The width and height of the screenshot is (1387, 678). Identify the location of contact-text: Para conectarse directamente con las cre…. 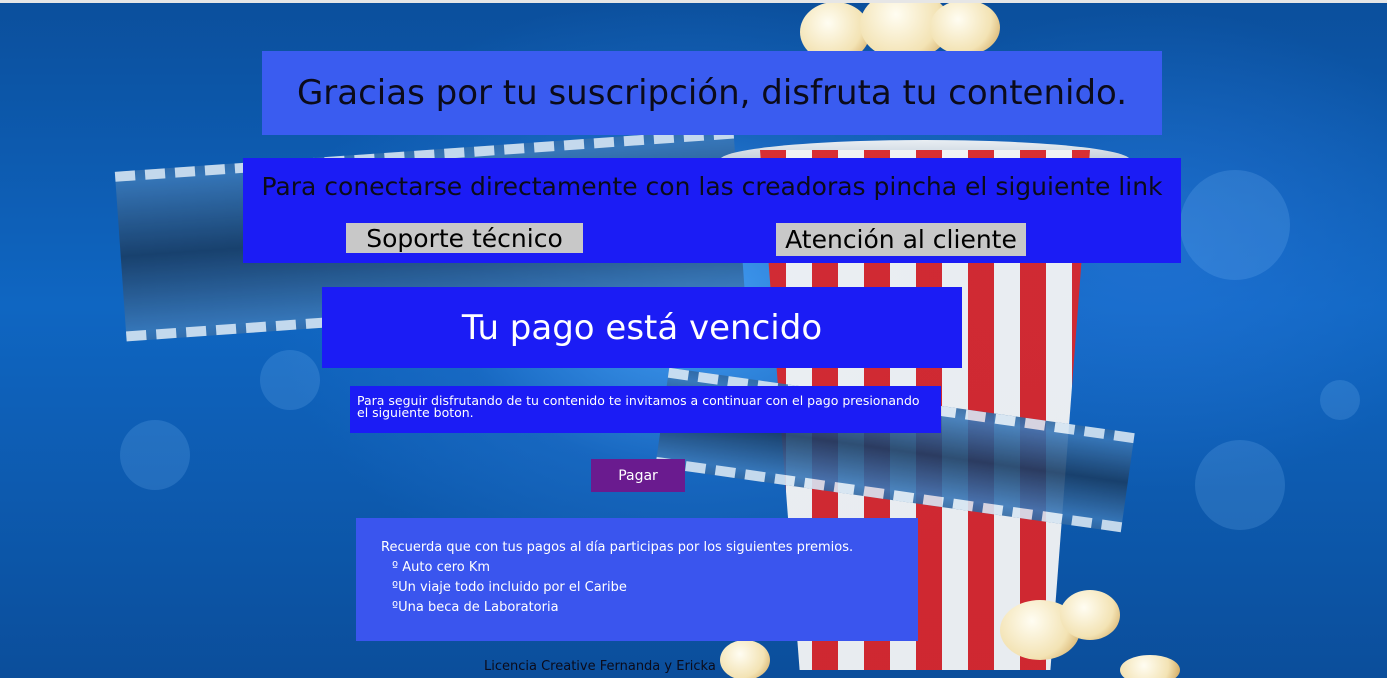
(712, 186).